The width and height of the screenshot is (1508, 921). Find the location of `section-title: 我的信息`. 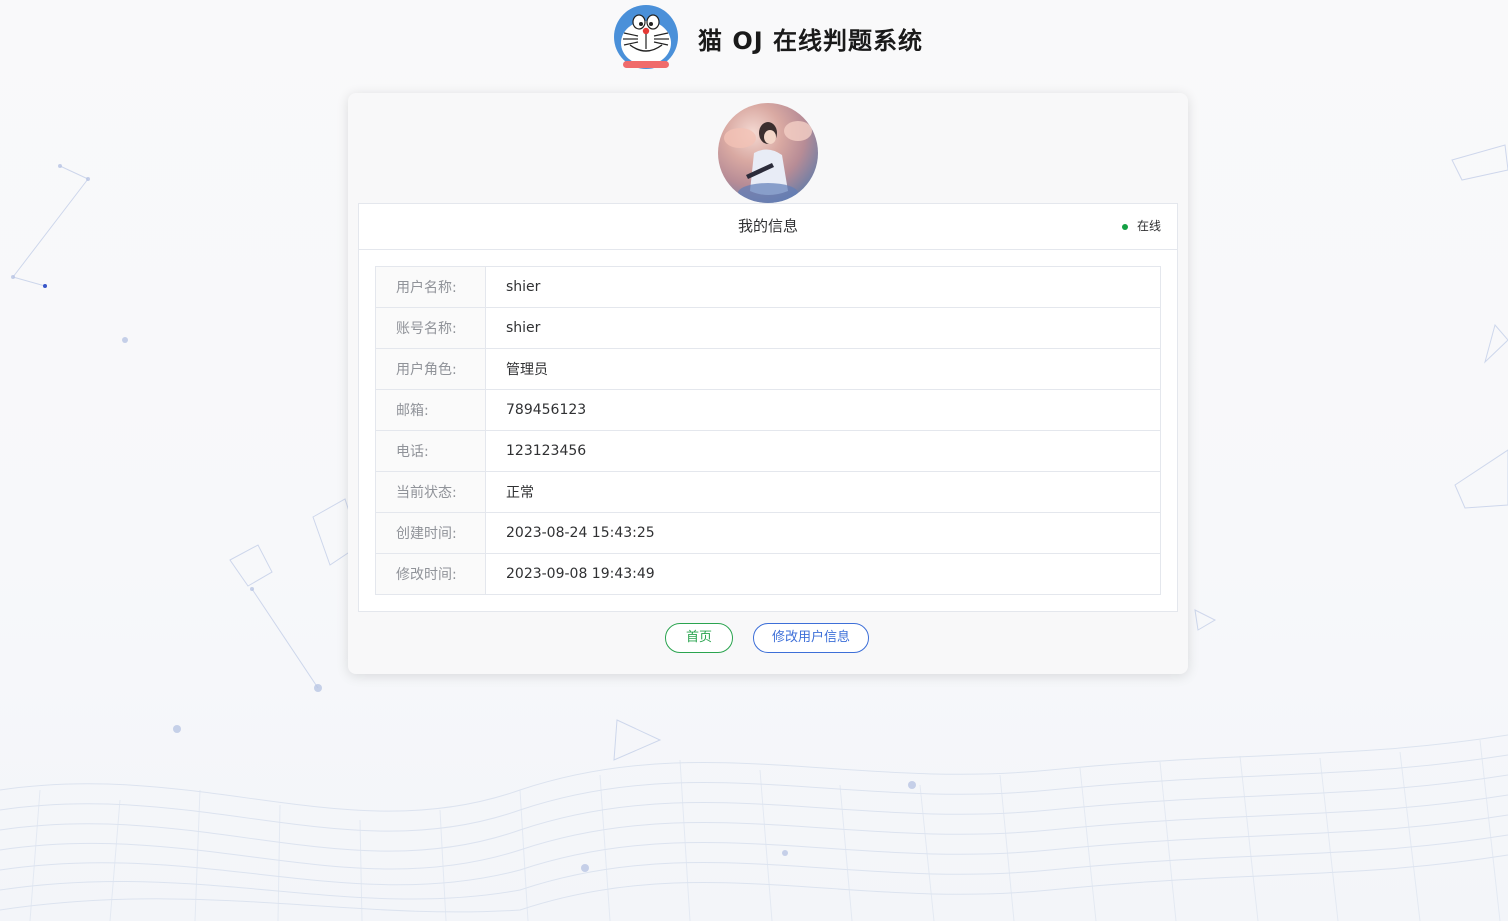

section-title: 我的信息 is located at coordinates (767, 226).